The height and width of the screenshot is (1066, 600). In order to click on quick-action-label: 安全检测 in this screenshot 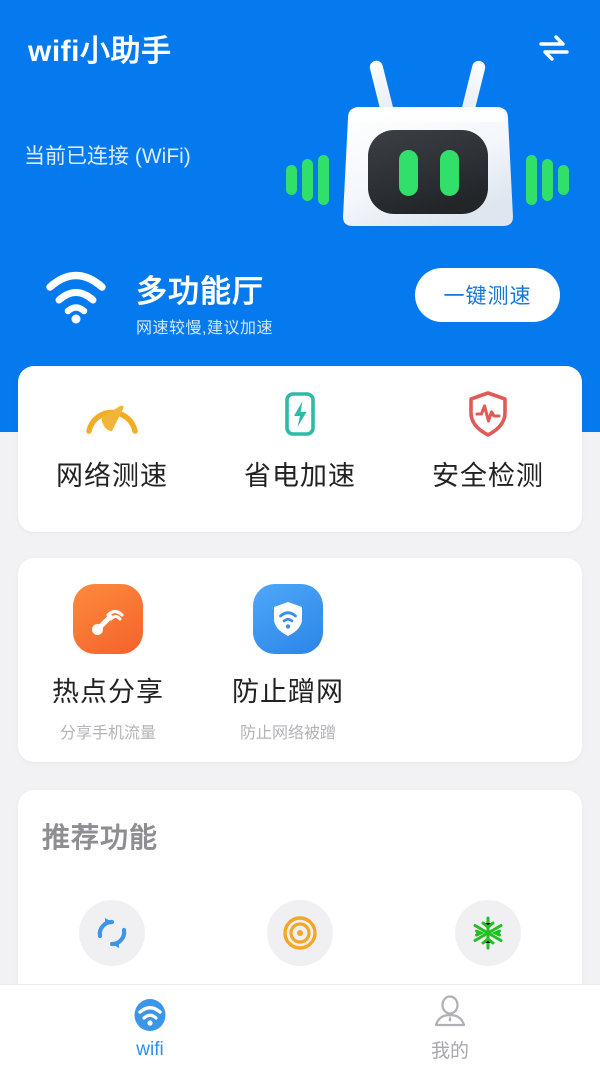, I will do `click(488, 476)`.